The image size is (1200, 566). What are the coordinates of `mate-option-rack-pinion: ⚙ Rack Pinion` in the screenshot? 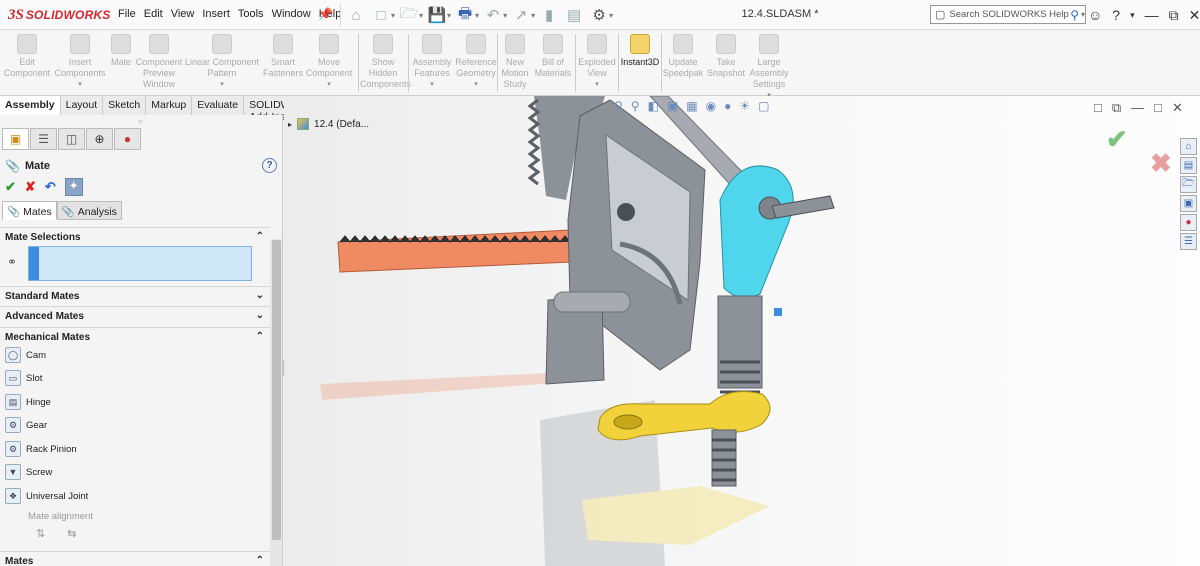 It's located at (41, 449).